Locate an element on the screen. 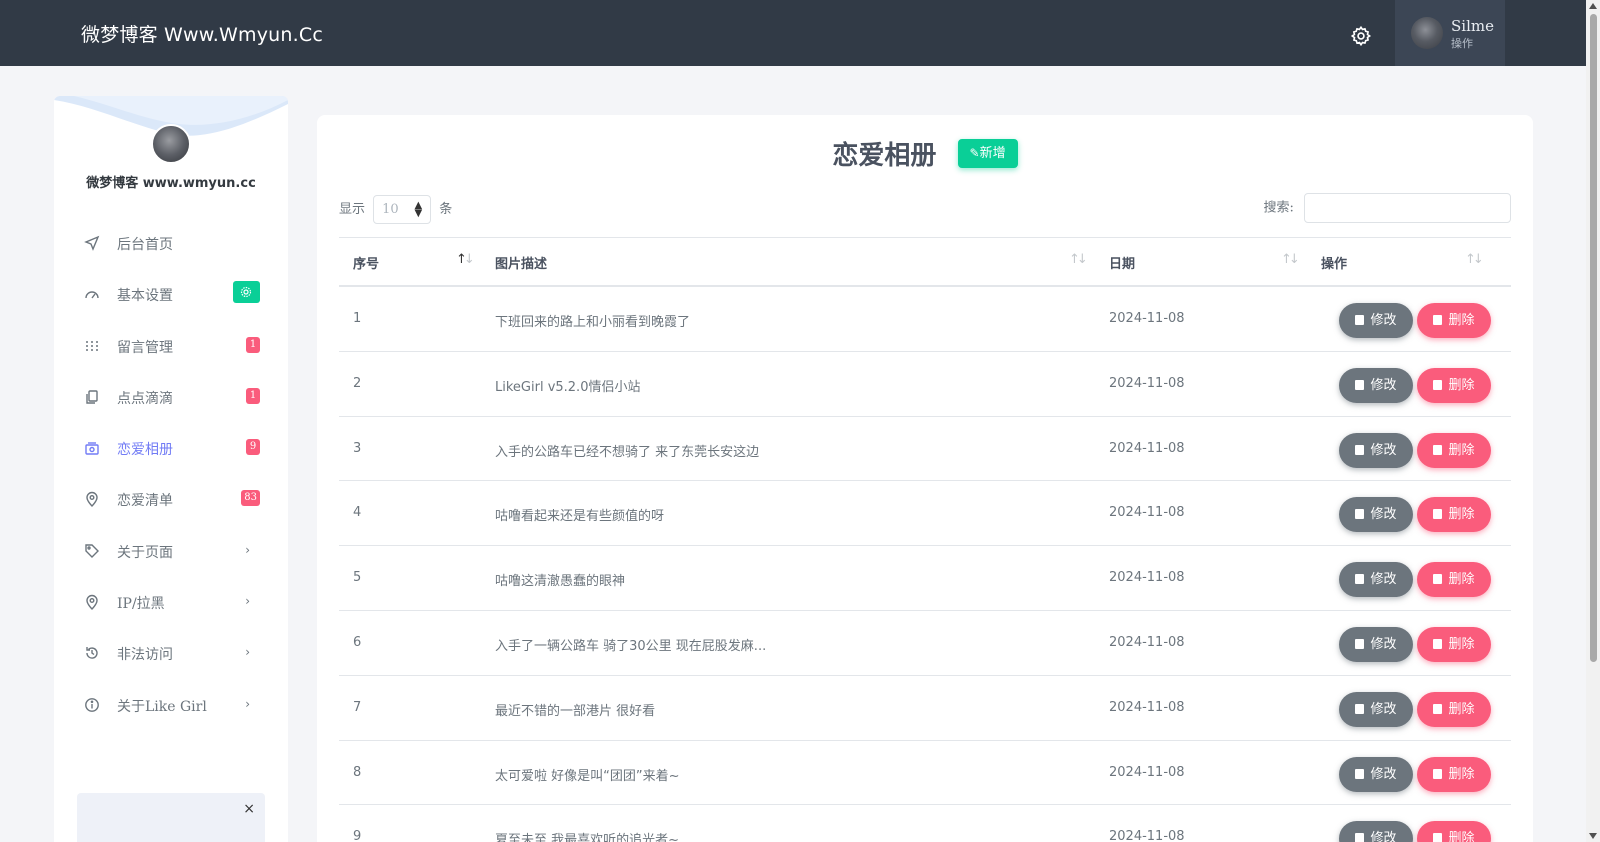 Image resolution: width=1600 pixels, height=842 pixels. search-control: 搜索: is located at coordinates (1387, 208).